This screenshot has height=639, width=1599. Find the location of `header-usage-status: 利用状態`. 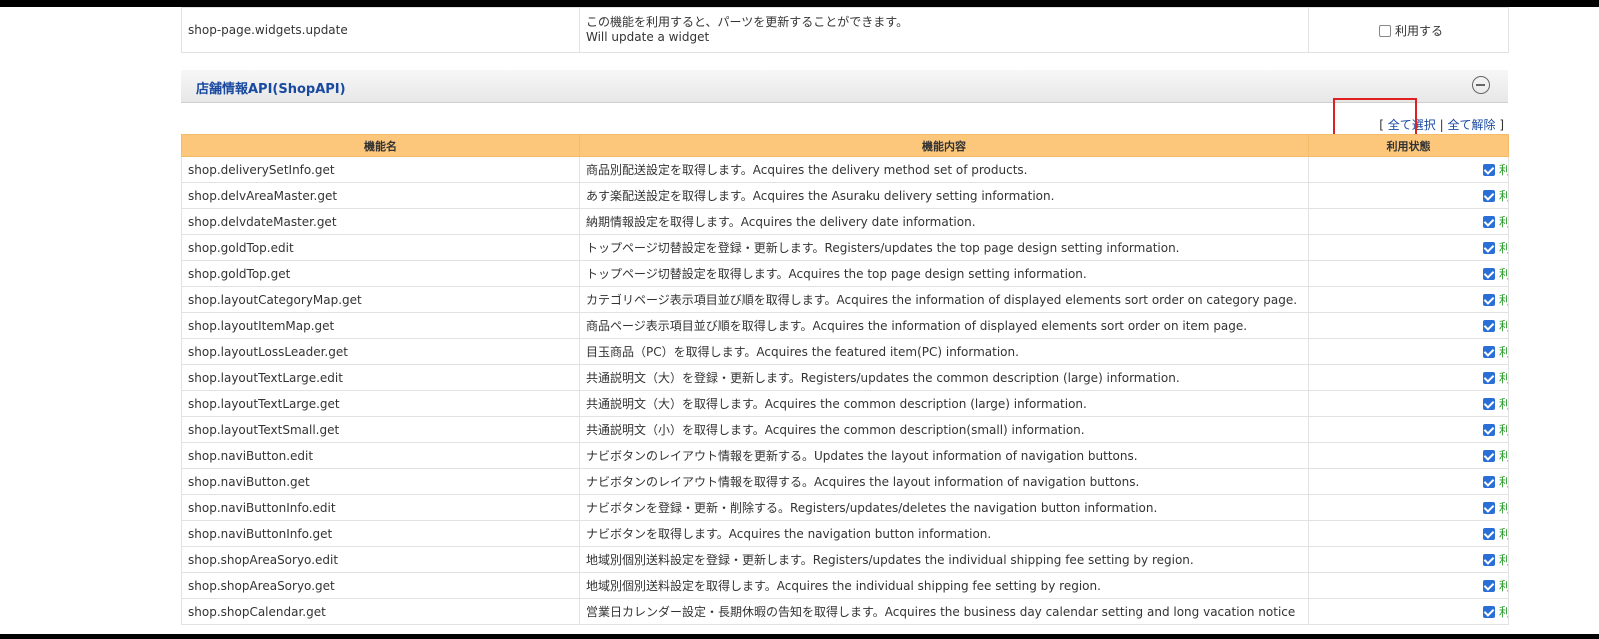

header-usage-status: 利用状態 is located at coordinates (1408, 145).